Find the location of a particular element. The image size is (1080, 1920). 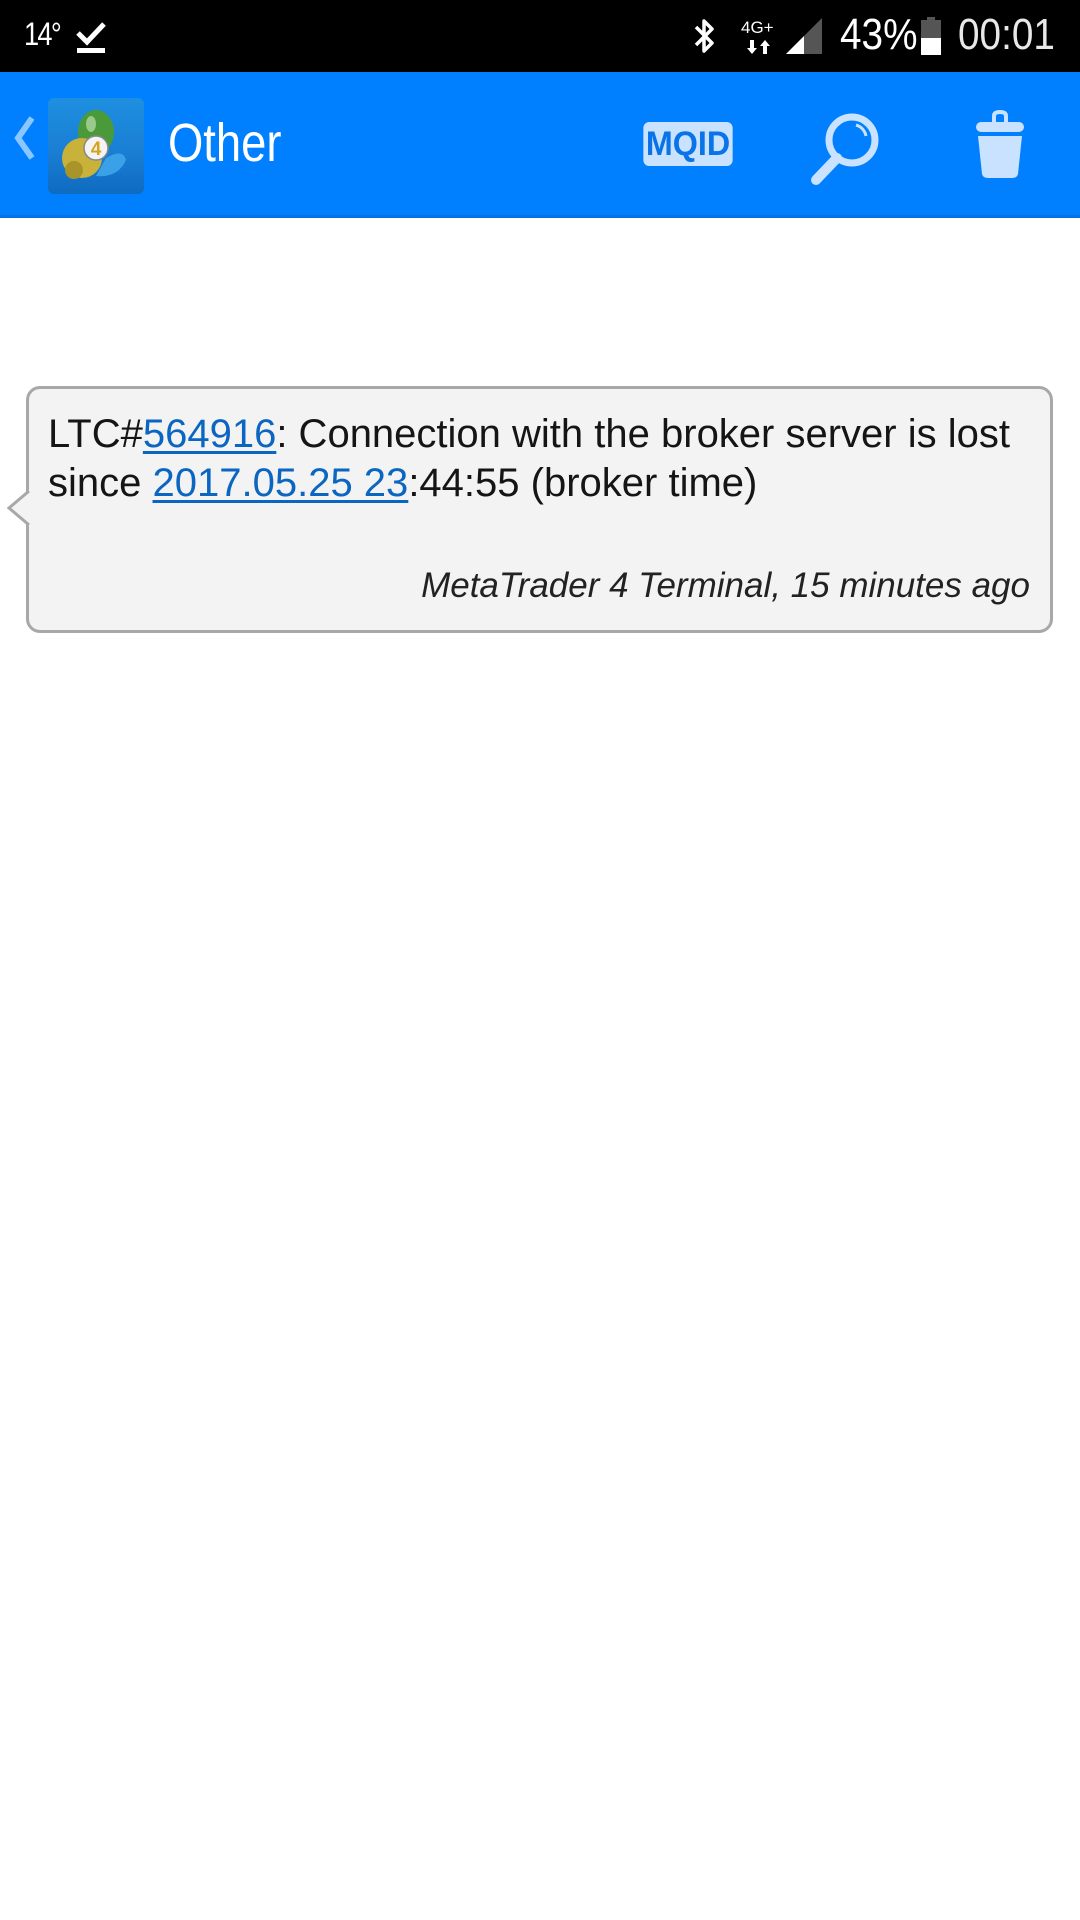

page-title: Other is located at coordinates (225, 143).